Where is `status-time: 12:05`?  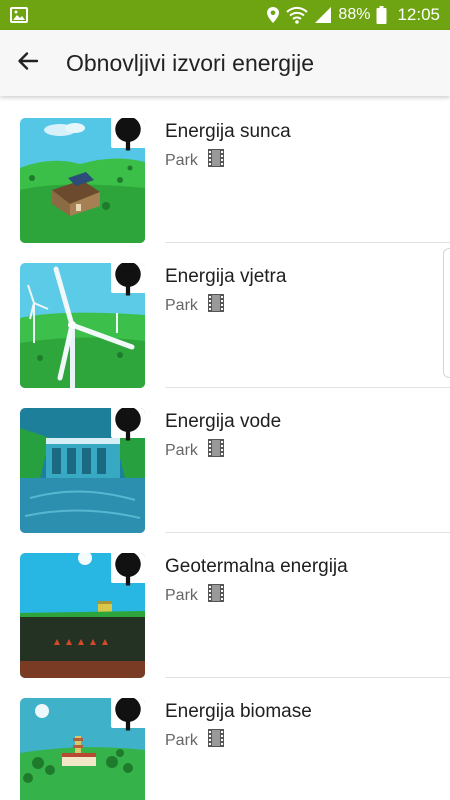 status-time: 12:05 is located at coordinates (418, 14).